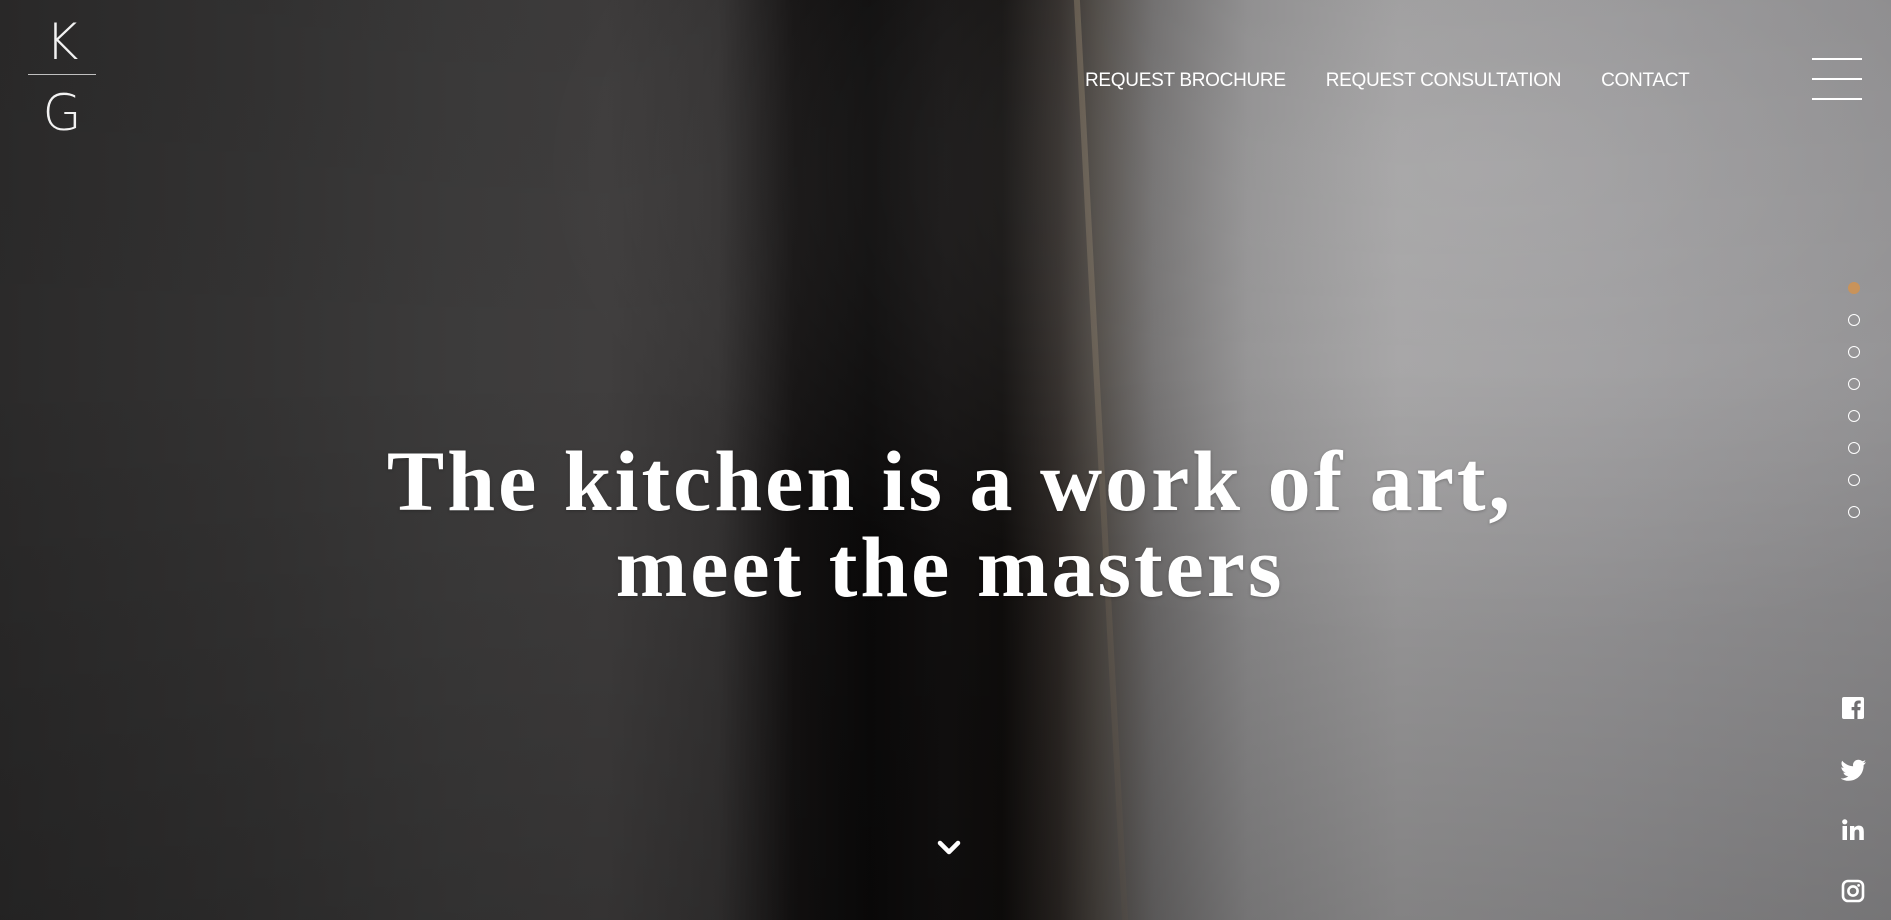  I want to click on chevron-down-icon, so click(949, 848).